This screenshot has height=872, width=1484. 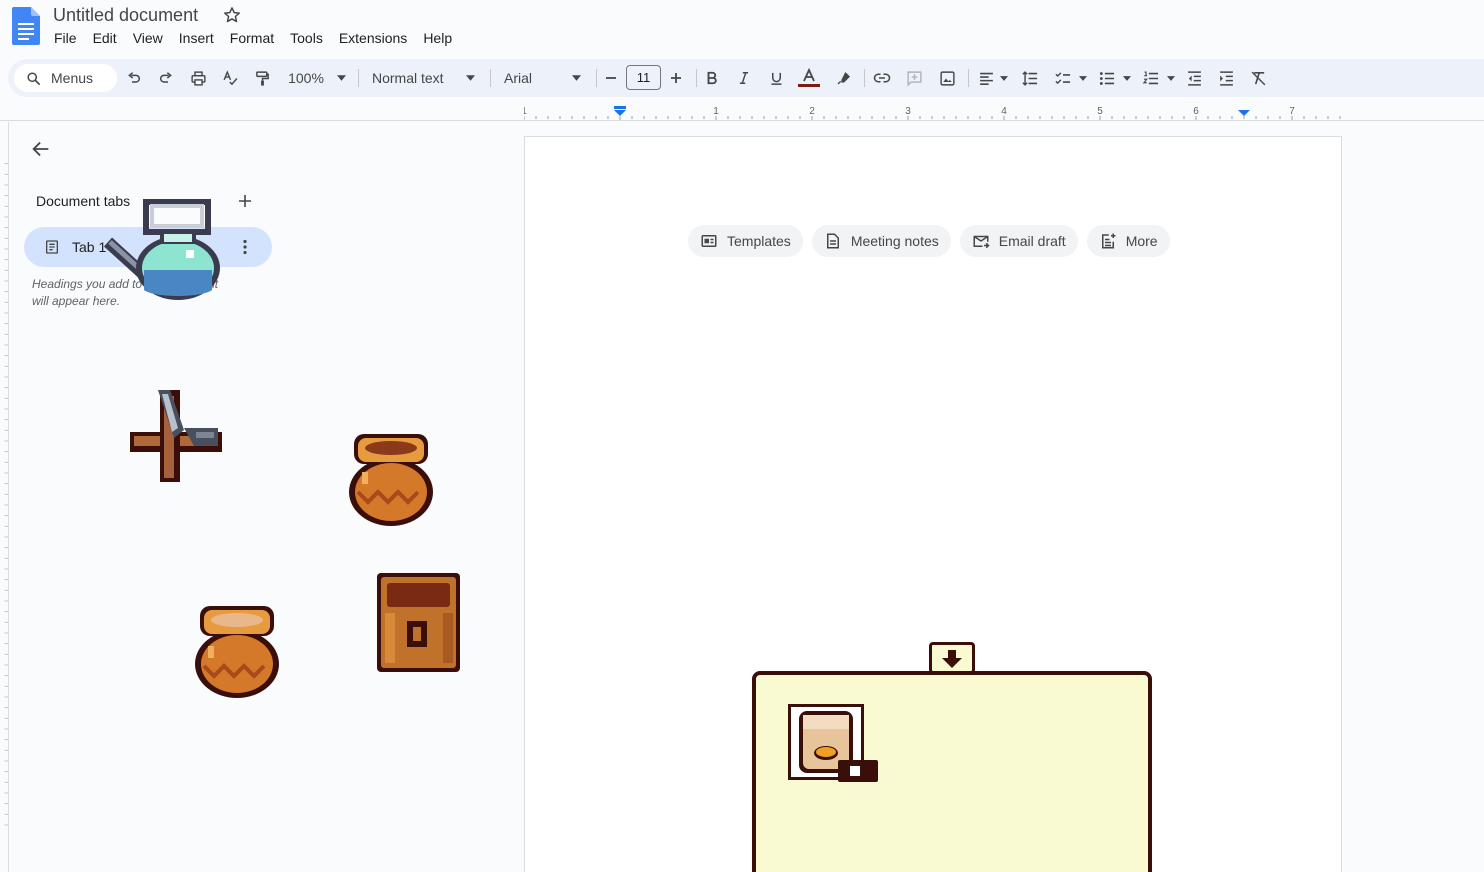 I want to click on font-dropdown-button, so click(x=576, y=78).